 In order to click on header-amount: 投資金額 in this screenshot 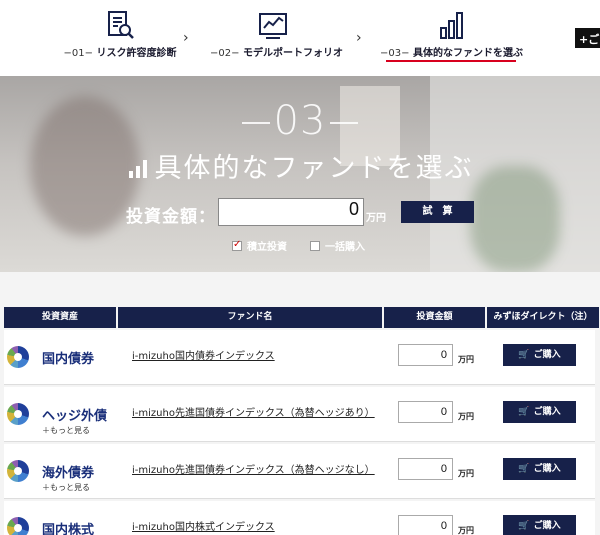, I will do `click(434, 317)`.